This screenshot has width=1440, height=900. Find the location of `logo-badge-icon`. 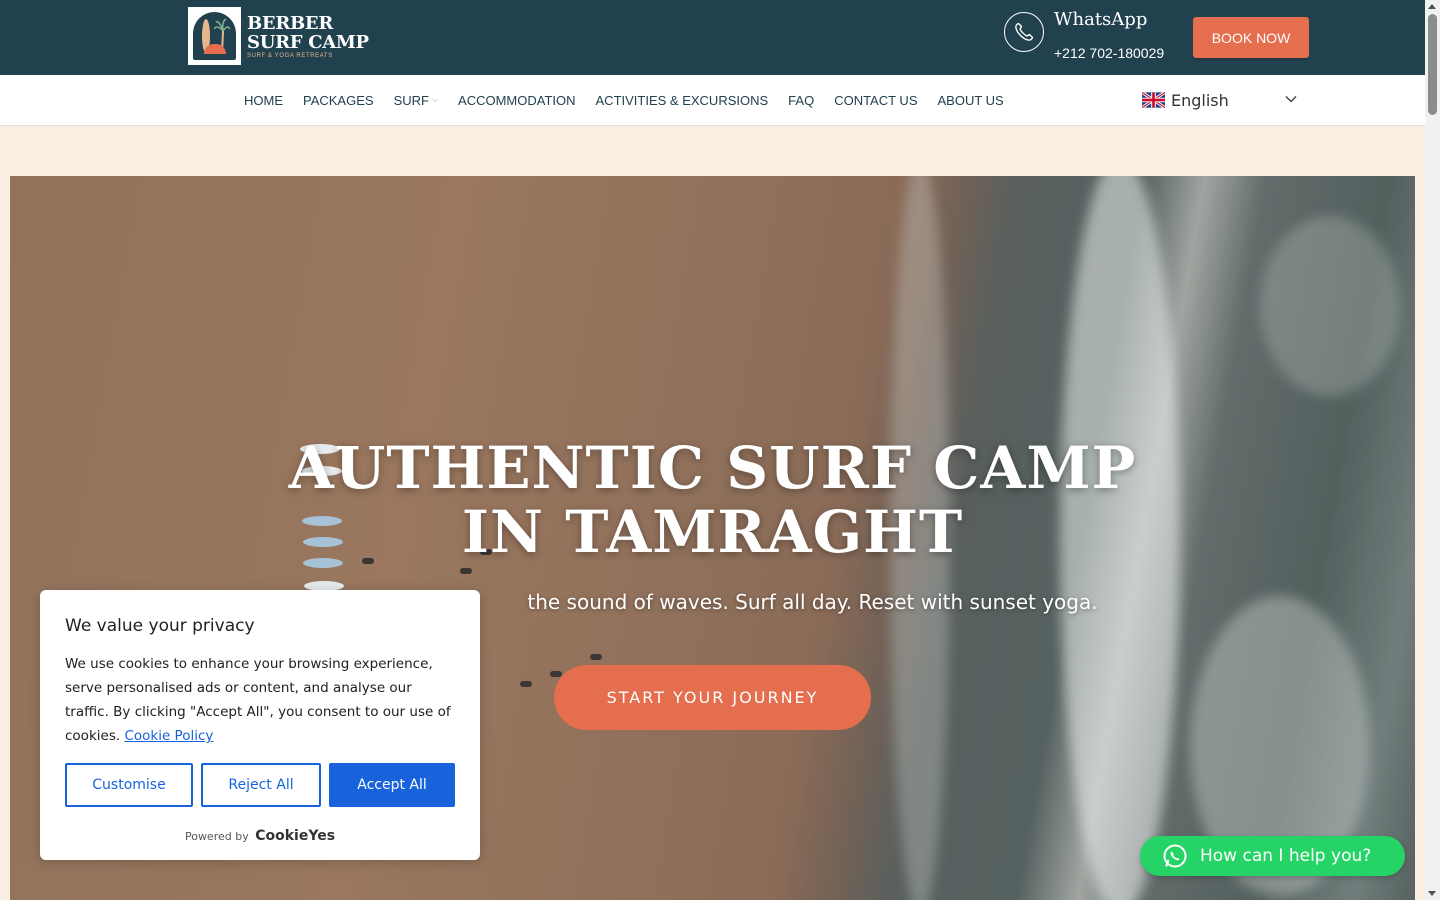

logo-badge-icon is located at coordinates (214, 36).